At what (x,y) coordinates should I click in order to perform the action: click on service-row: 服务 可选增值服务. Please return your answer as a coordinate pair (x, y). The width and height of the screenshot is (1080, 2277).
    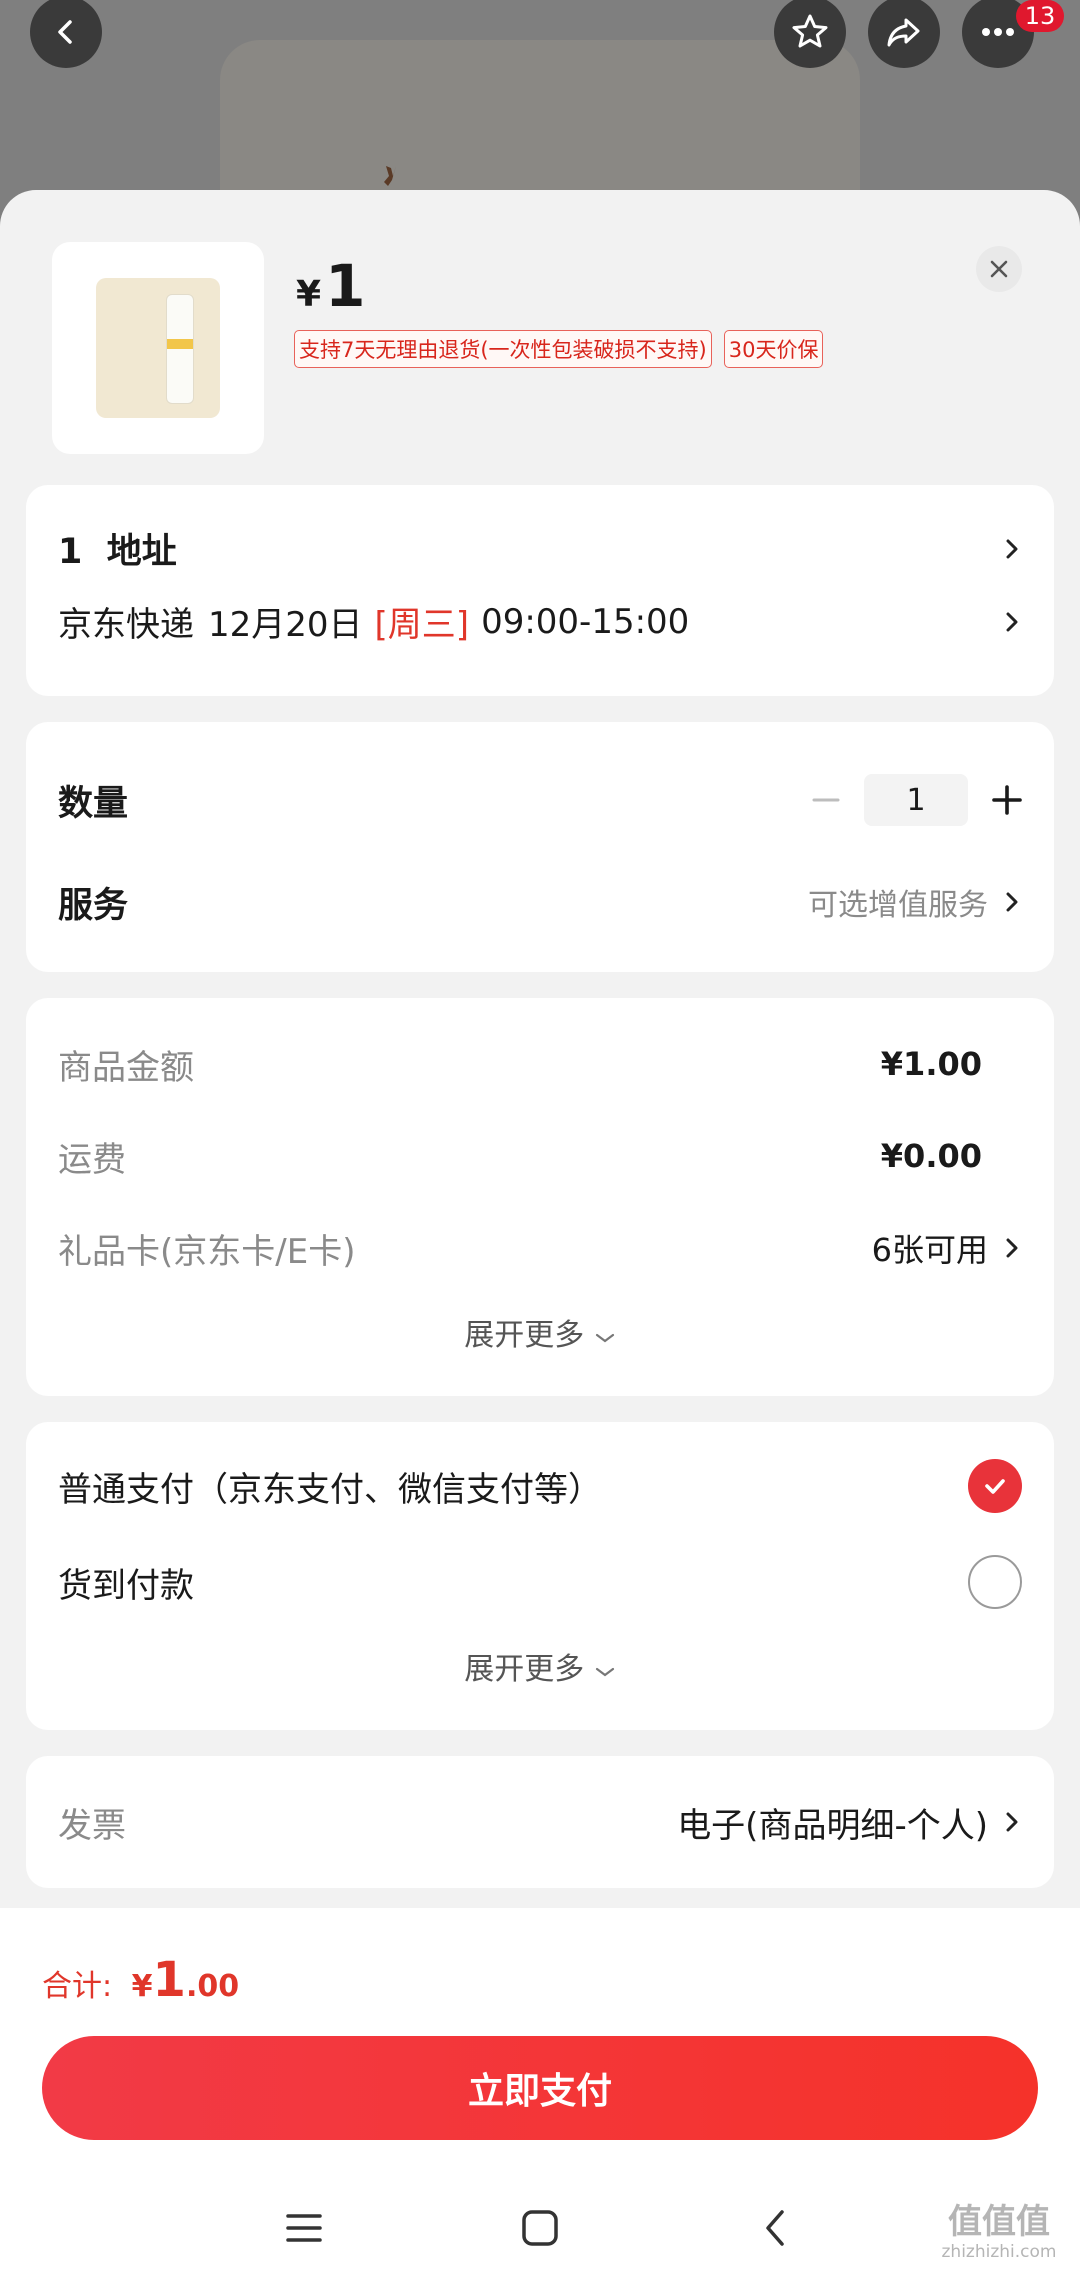
    Looking at the image, I should click on (540, 902).